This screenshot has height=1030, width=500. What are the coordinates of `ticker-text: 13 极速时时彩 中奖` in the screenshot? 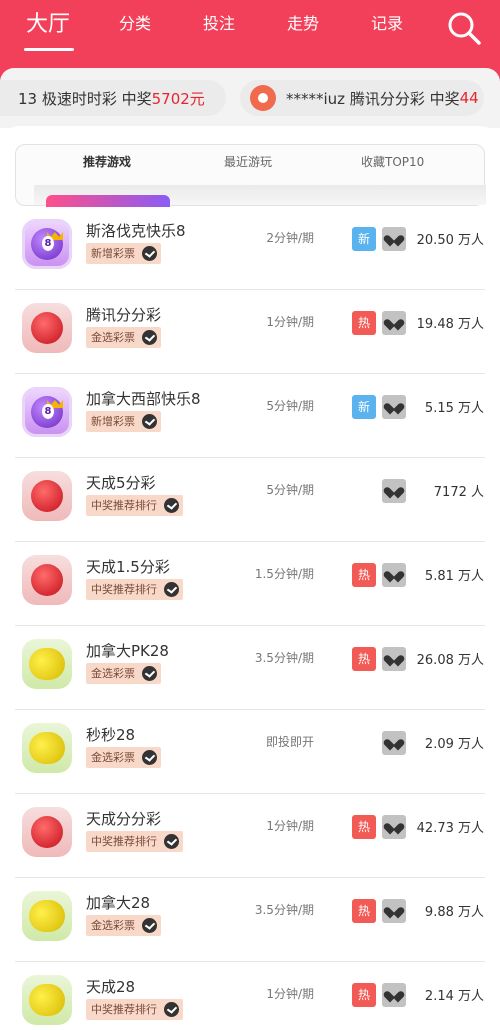 It's located at (85, 98).